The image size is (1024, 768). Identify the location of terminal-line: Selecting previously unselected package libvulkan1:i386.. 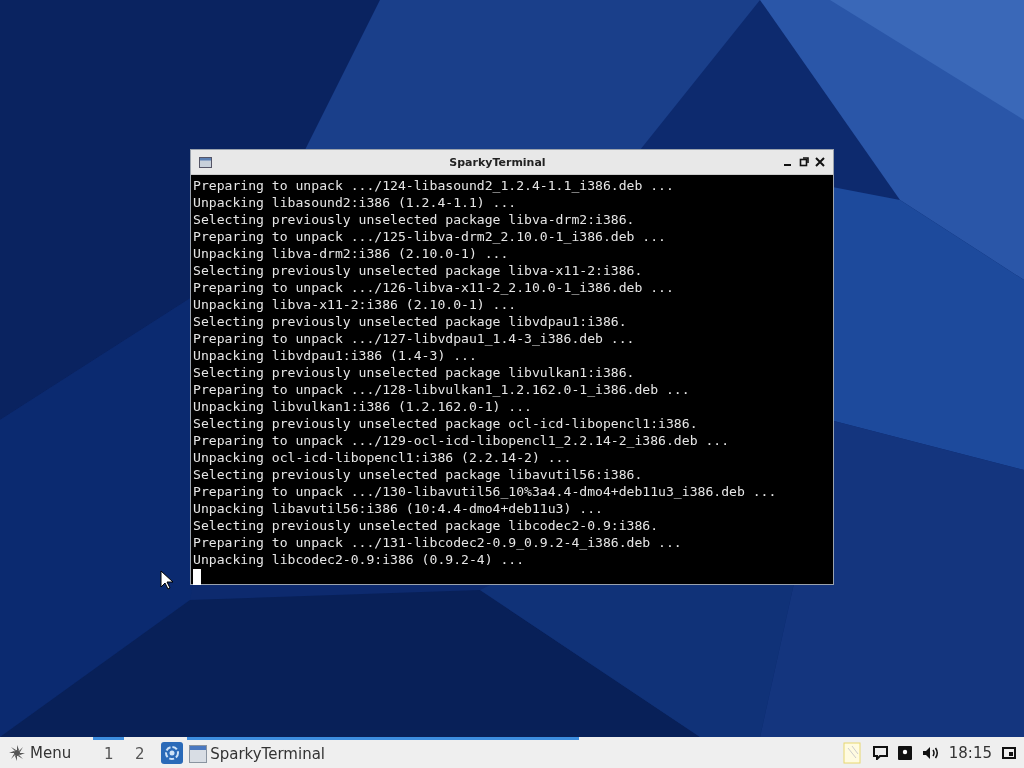
(414, 372).